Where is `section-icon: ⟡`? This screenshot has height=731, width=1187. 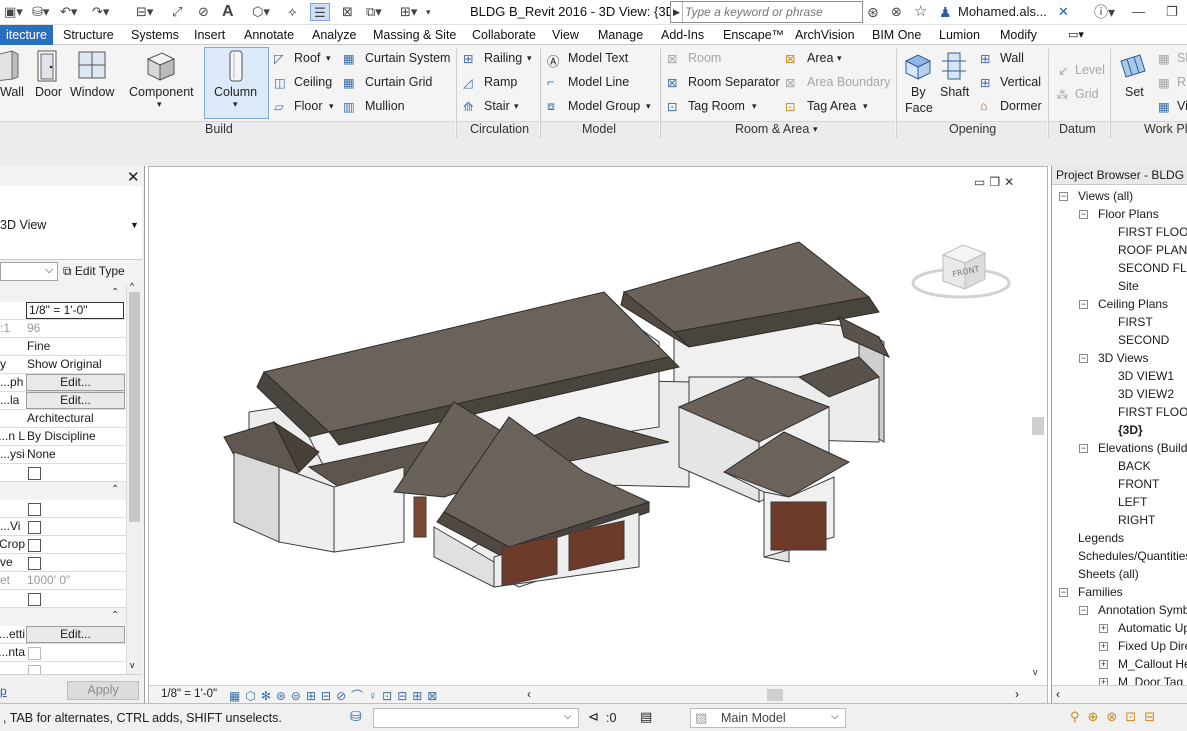
section-icon: ⟡ is located at coordinates (292, 12).